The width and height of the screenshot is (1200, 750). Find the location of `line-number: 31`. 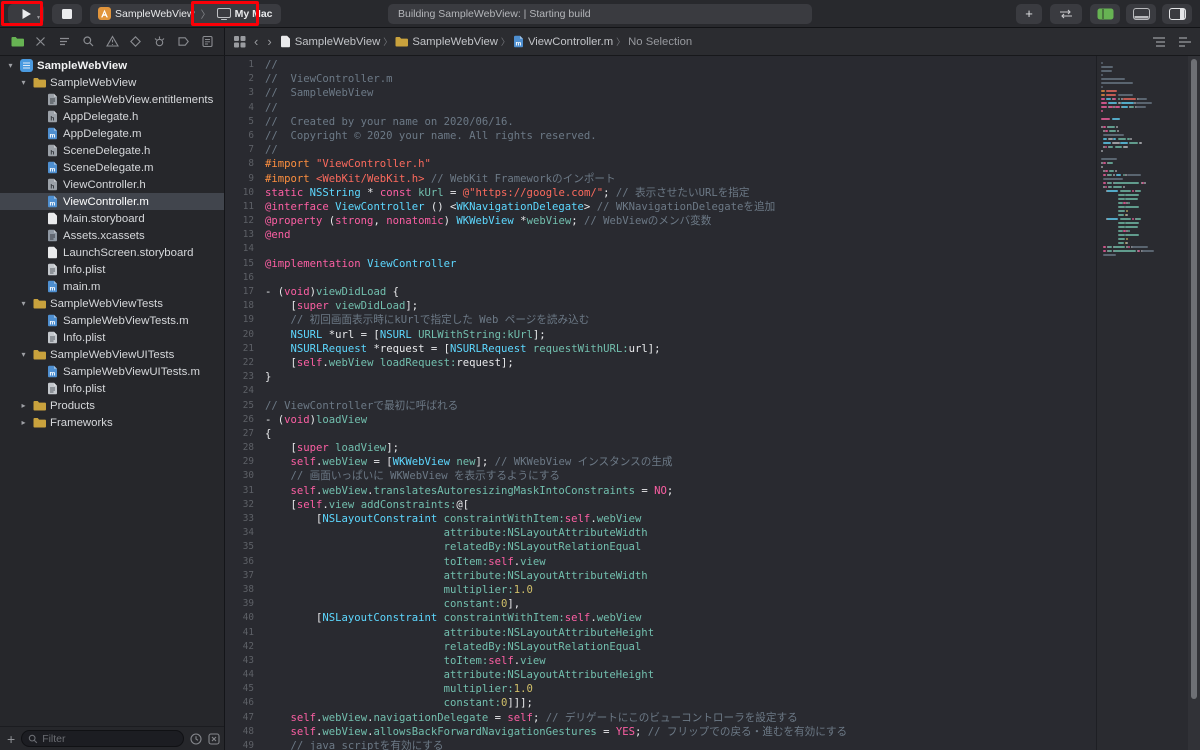

line-number: 31 is located at coordinates (245, 491).